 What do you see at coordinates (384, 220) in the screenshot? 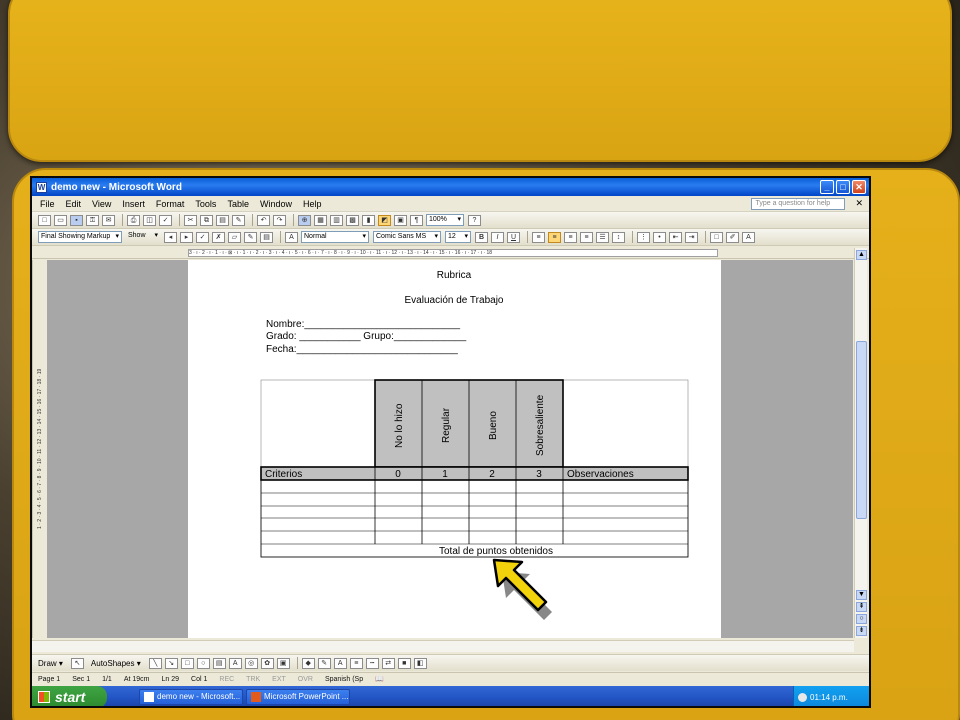
I see `drawing-icon: ◩` at bounding box center [384, 220].